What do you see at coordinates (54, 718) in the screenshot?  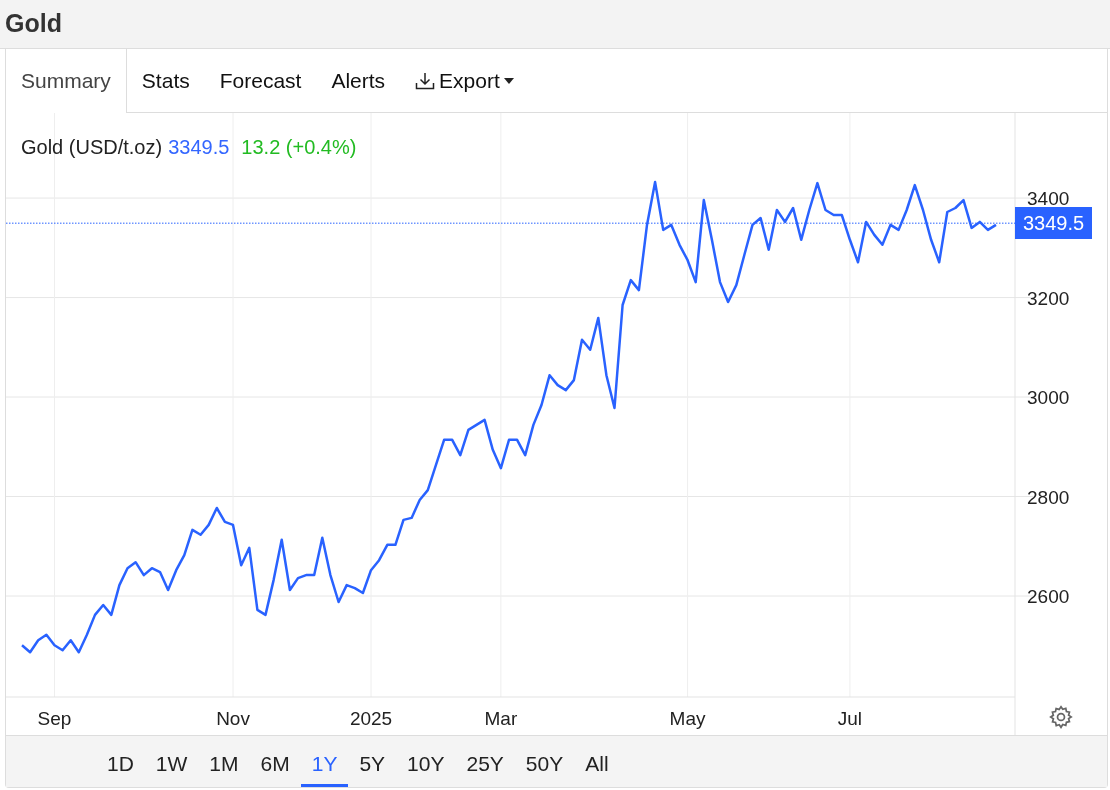 I see `x-axis-label: Sep` at bounding box center [54, 718].